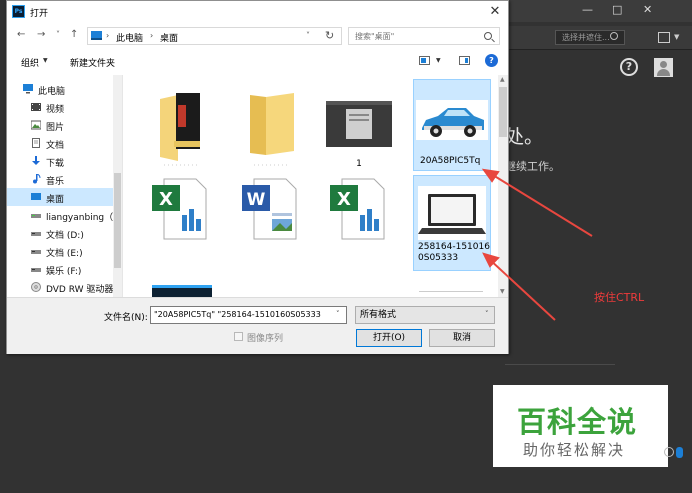 The width and height of the screenshot is (692, 493). What do you see at coordinates (532, 166) in the screenshot?
I see `photoshop-welcome-subtext: 继续工作。` at bounding box center [532, 166].